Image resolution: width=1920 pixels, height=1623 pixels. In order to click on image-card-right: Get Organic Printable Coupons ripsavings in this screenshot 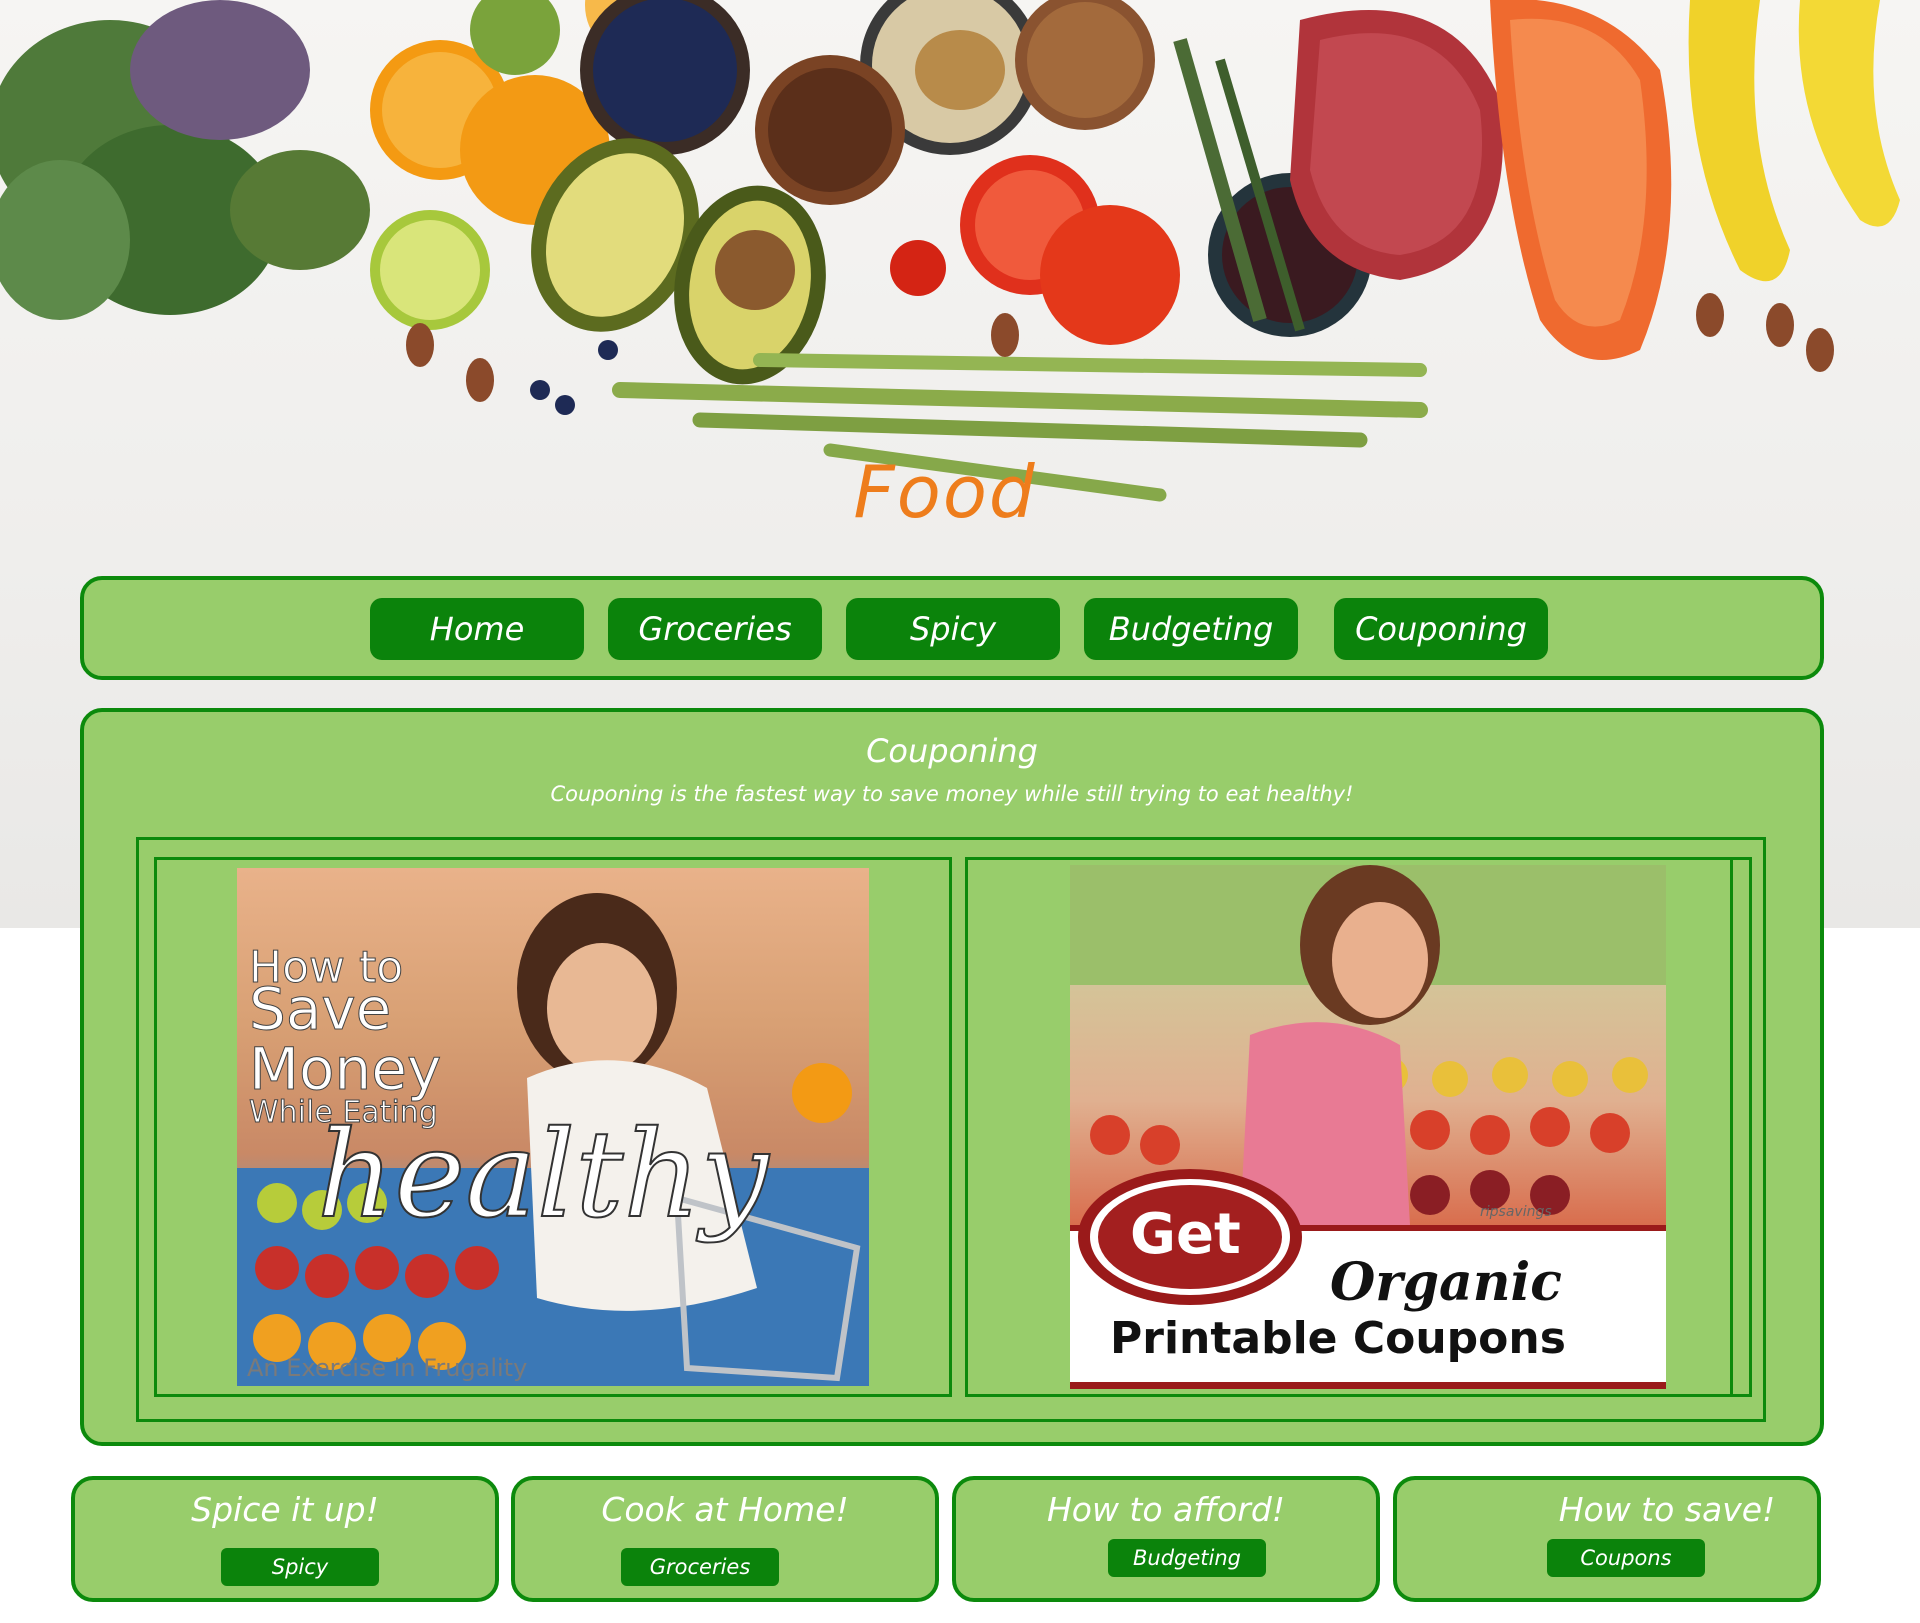, I will do `click(1358, 1127)`.